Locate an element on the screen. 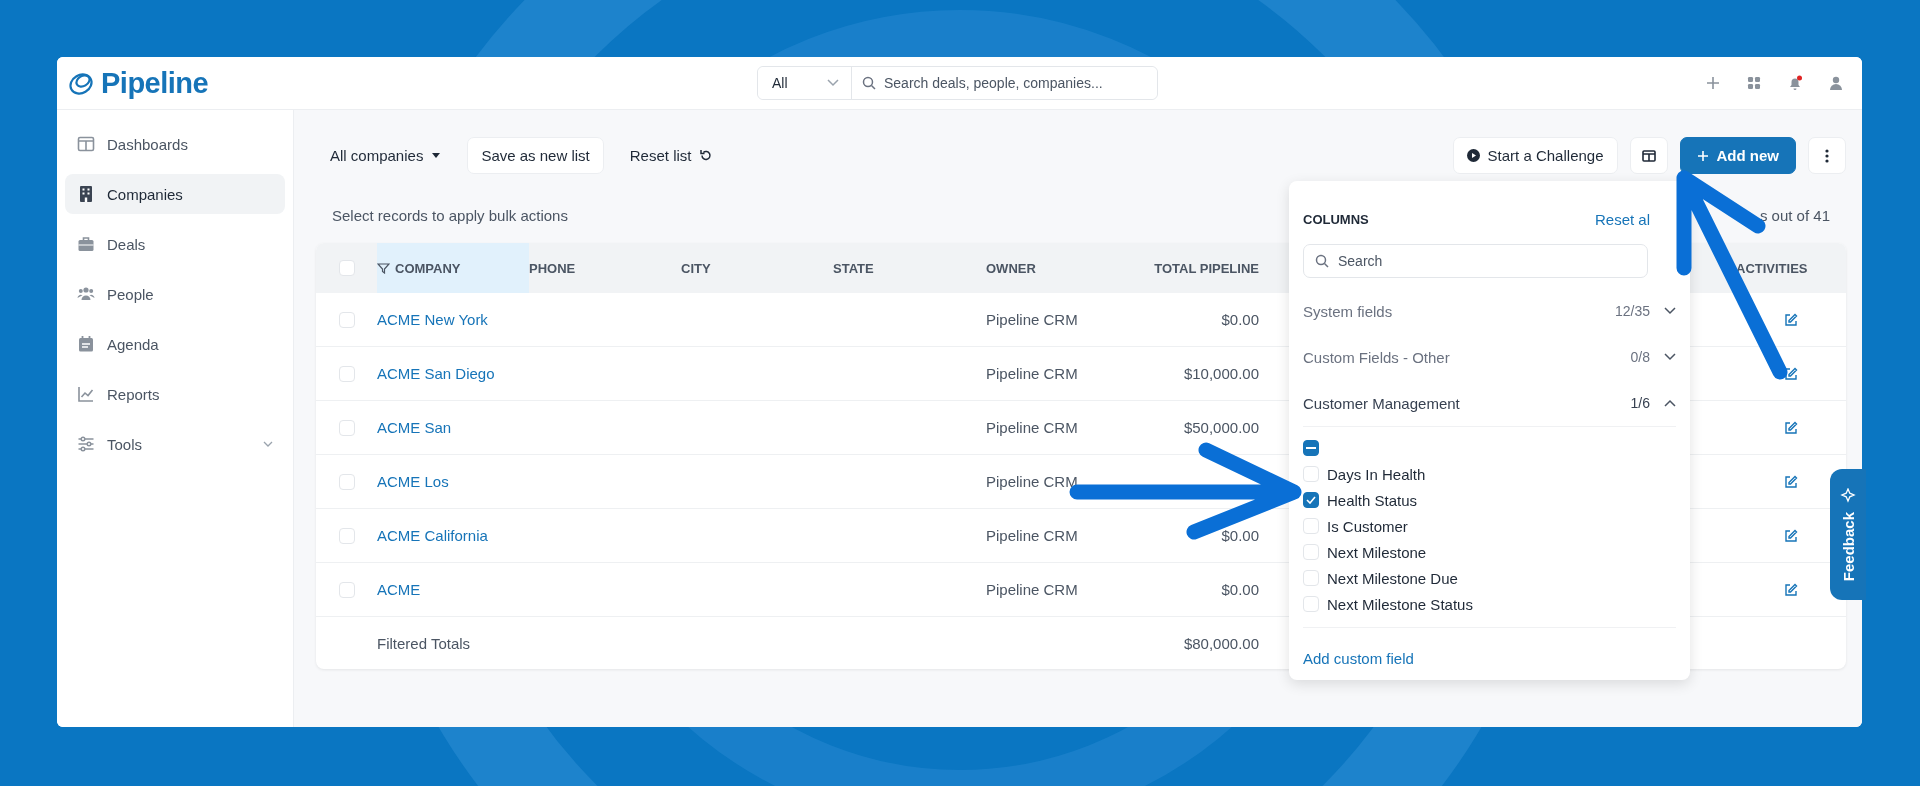 Image resolution: width=1920 pixels, height=786 pixels. column-search-field: Search is located at coordinates (1475, 261).